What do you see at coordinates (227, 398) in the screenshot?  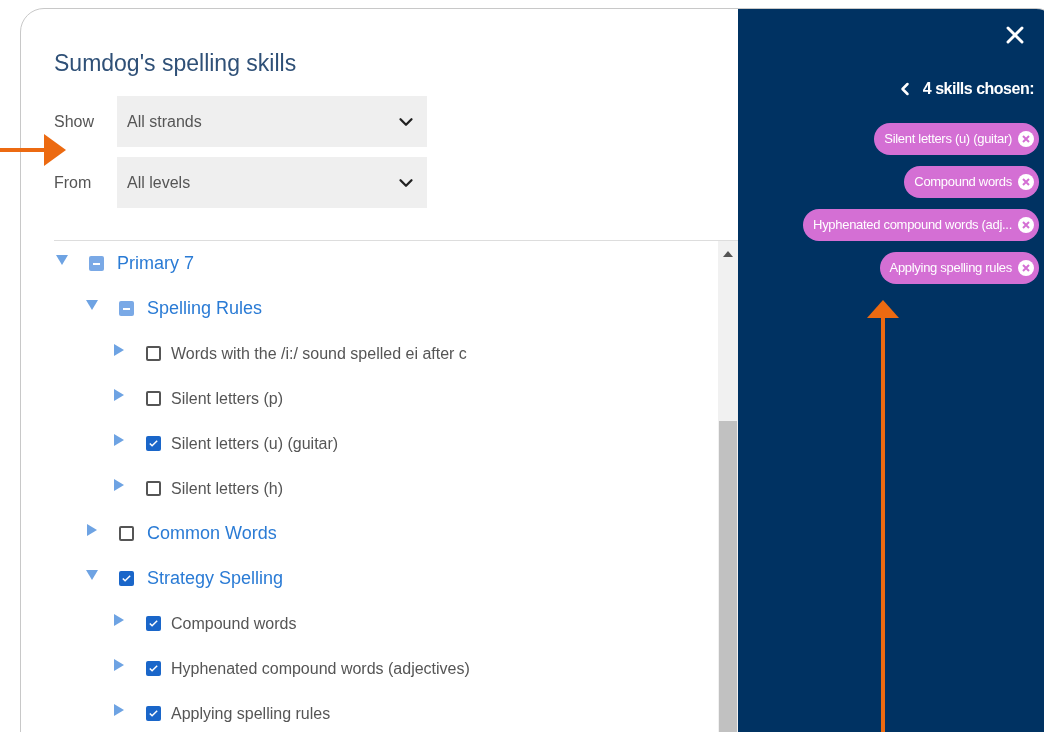 I see `skill-label: Silent letters (p)` at bounding box center [227, 398].